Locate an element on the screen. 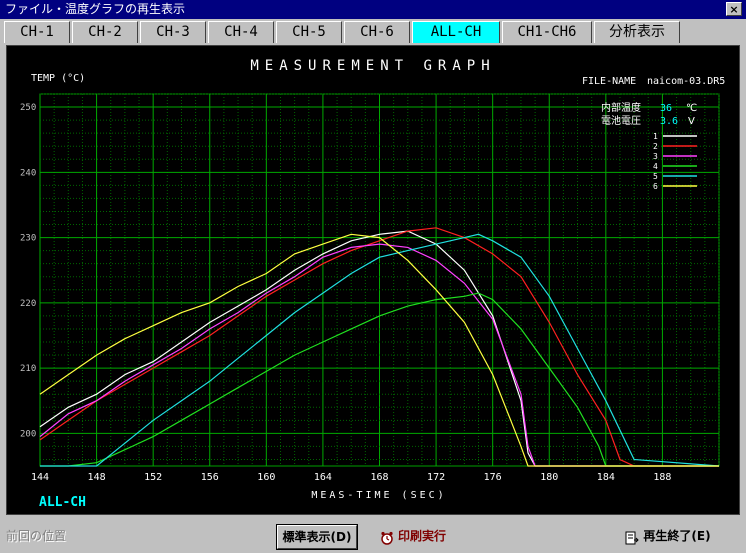 This screenshot has height=553, width=746. internal-temp-label: 内部温度 is located at coordinates (621, 107).